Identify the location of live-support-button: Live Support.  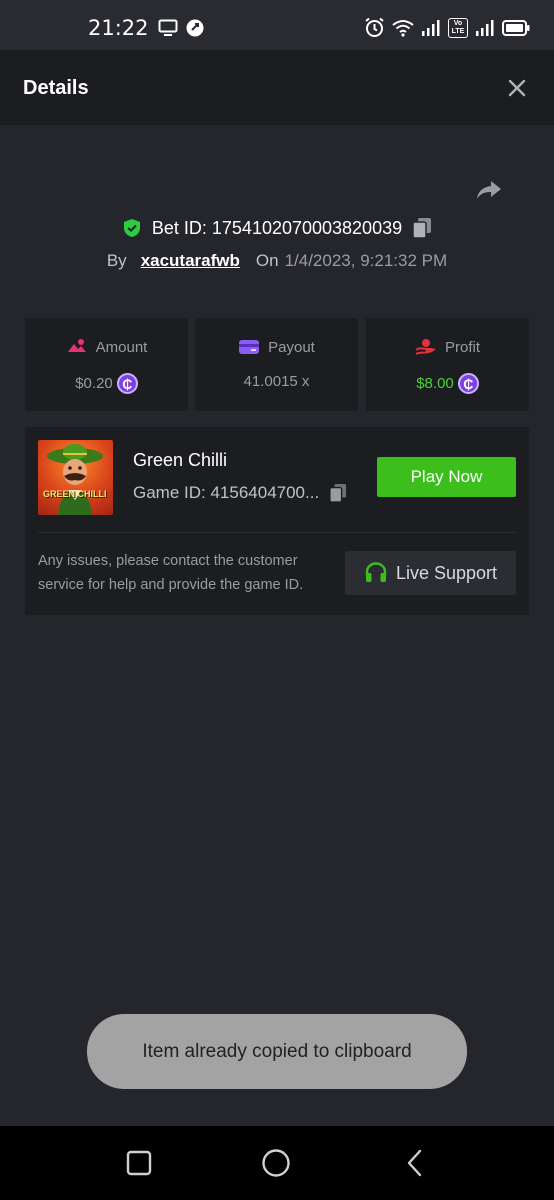
(430, 573).